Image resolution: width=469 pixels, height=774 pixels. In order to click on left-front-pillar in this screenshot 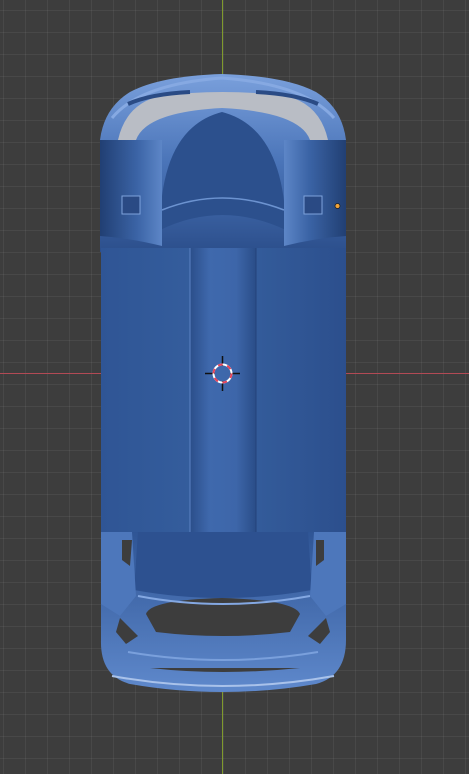, I will do `click(131, 193)`.